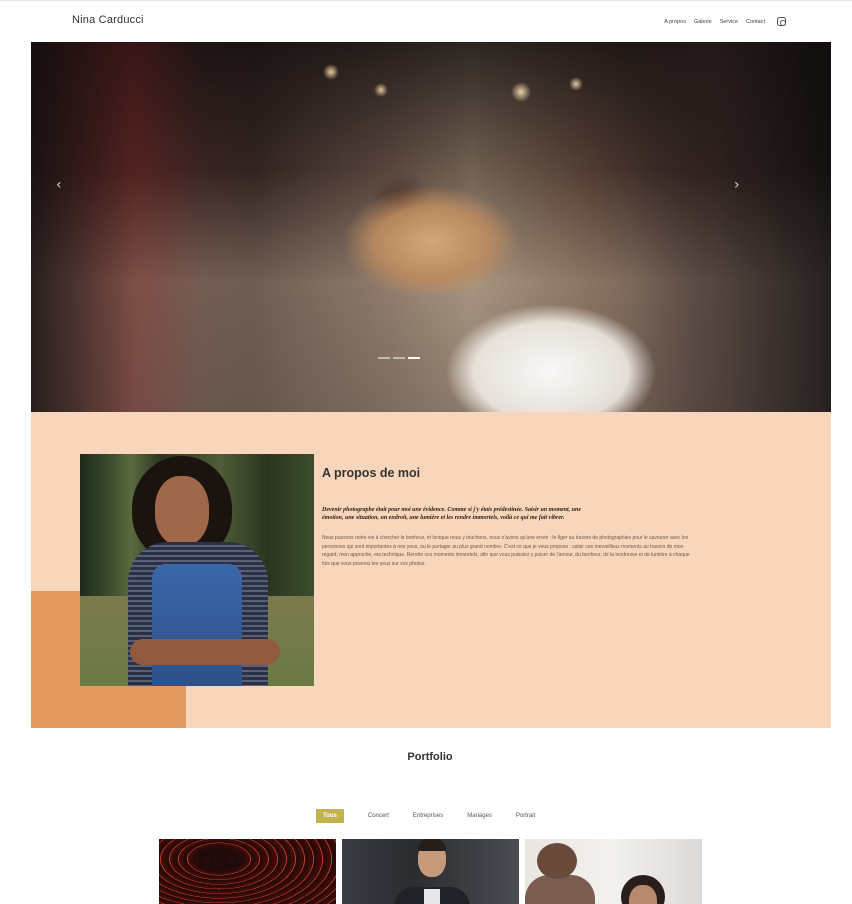 This screenshot has width=852, height=904. I want to click on brand-name: Nina Carducci, so click(108, 20).